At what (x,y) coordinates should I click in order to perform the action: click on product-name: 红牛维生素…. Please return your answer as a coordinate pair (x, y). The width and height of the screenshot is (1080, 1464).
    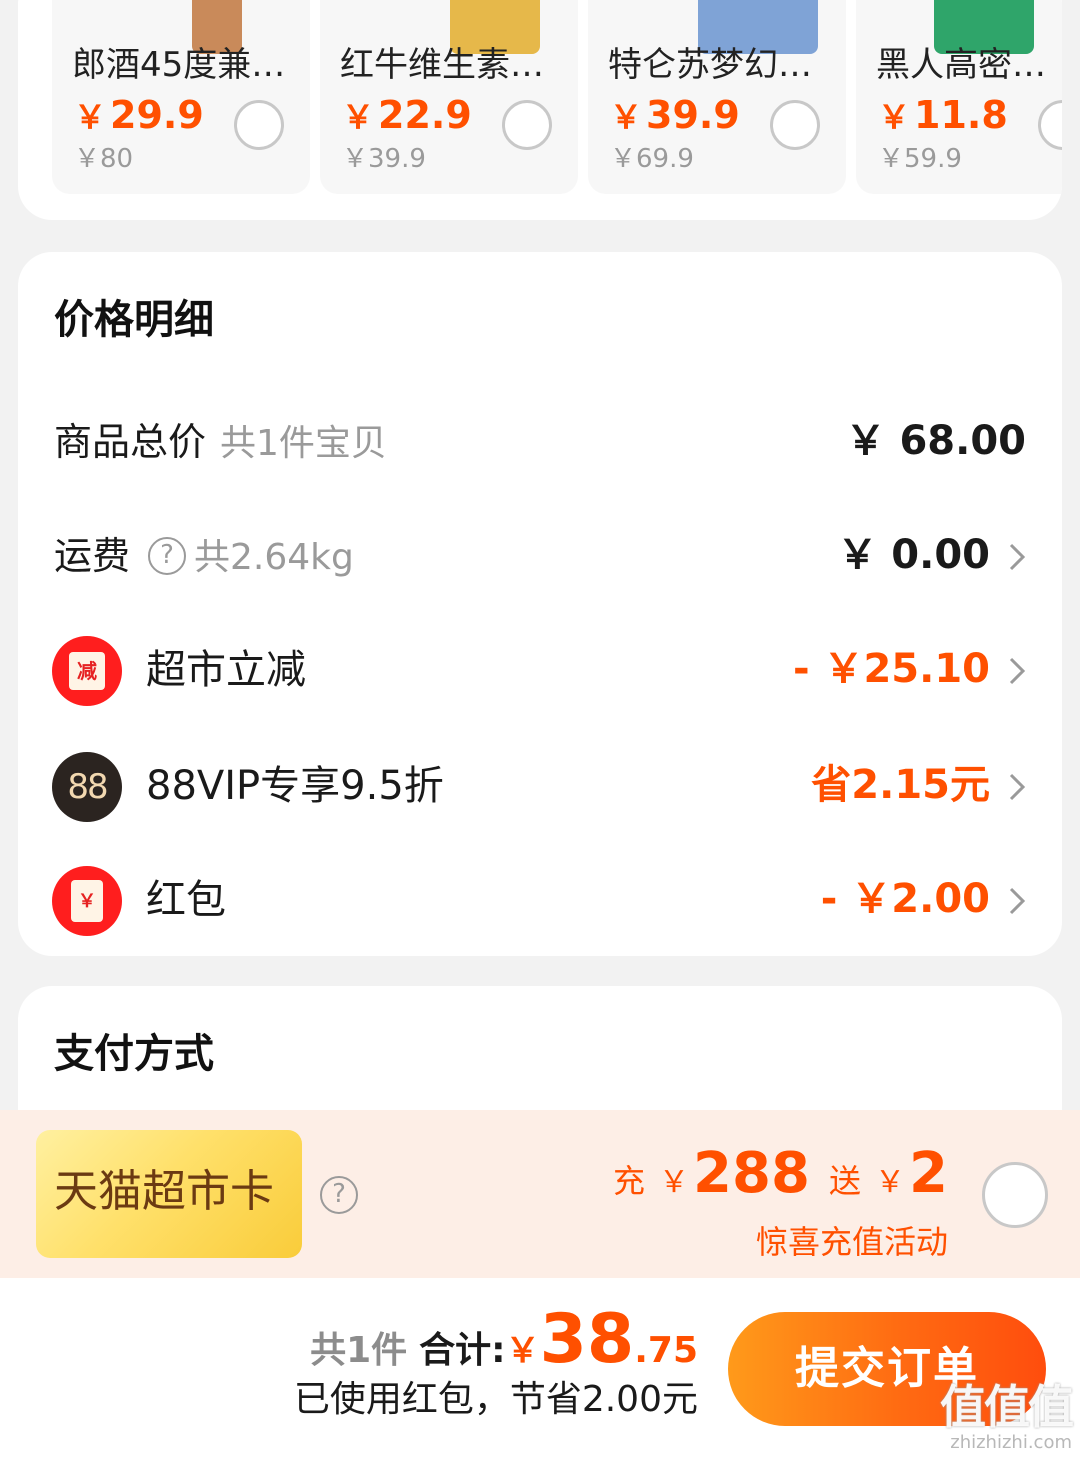
    Looking at the image, I should click on (442, 65).